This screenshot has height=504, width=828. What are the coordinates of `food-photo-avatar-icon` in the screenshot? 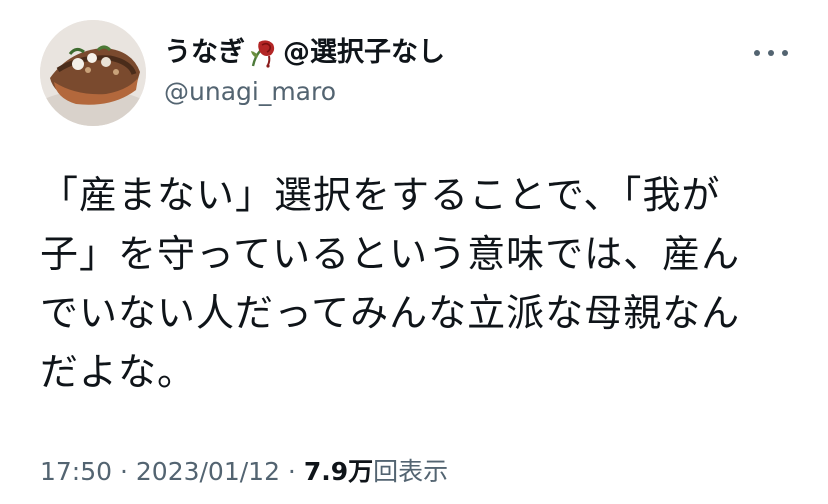 It's located at (93, 73).